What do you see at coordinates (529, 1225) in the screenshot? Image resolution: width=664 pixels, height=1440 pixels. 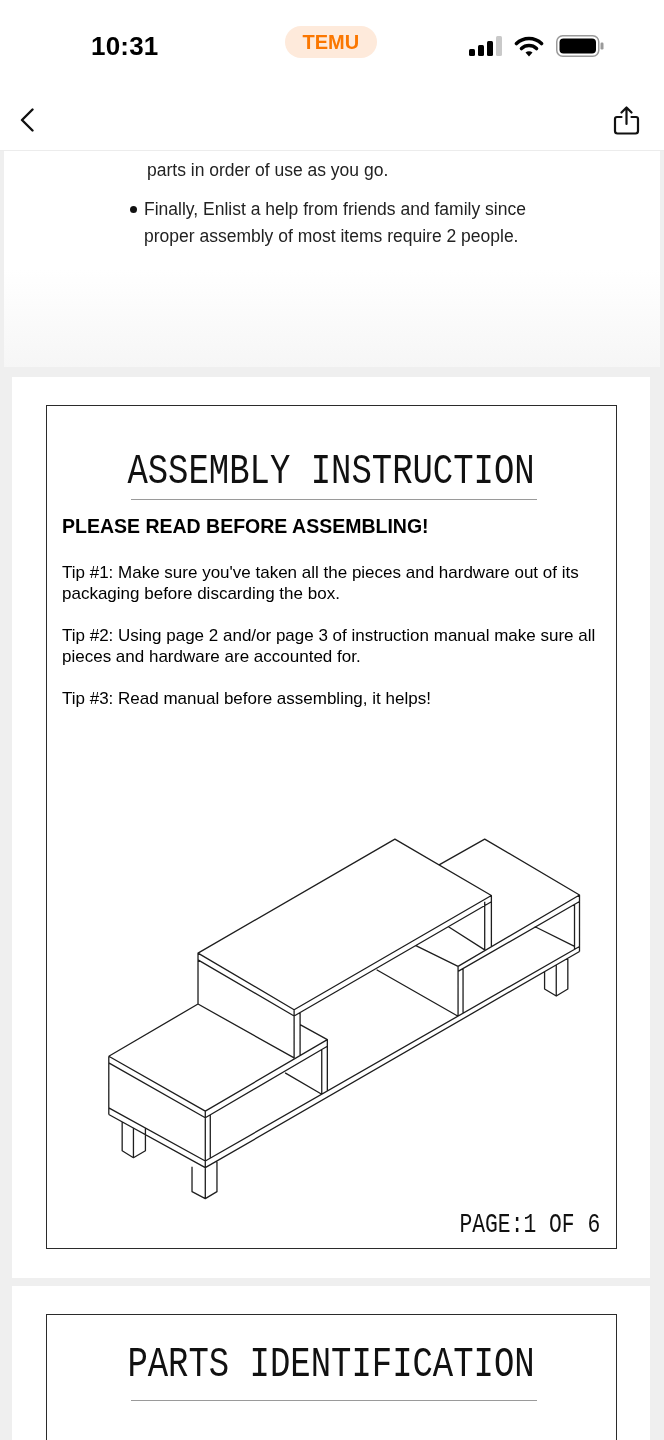 I see `page-number: PAGE:1 OF 6` at bounding box center [529, 1225].